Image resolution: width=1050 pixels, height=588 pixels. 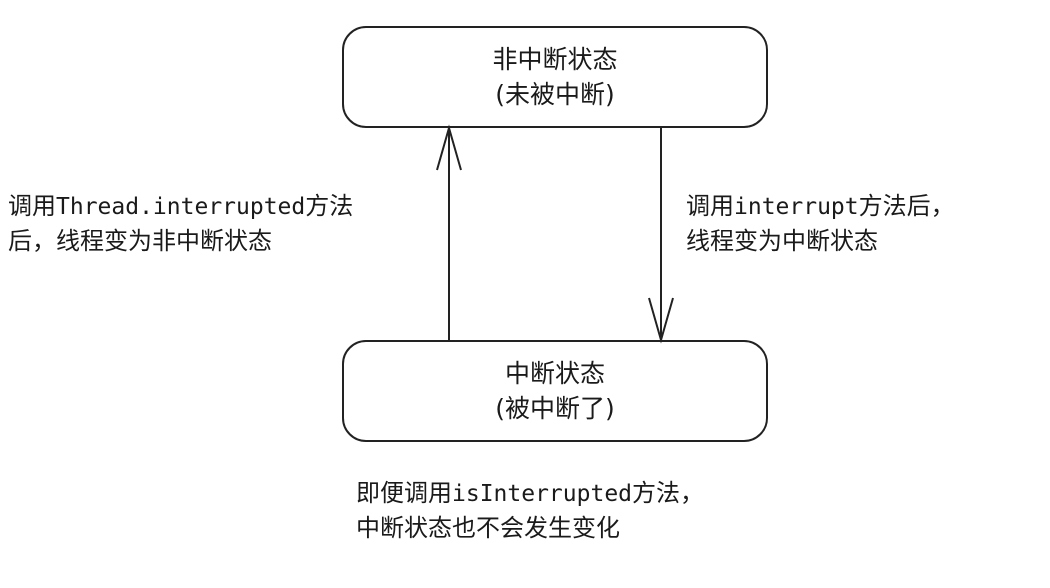 I want to click on method-name: interrupt, so click(x=796, y=207).